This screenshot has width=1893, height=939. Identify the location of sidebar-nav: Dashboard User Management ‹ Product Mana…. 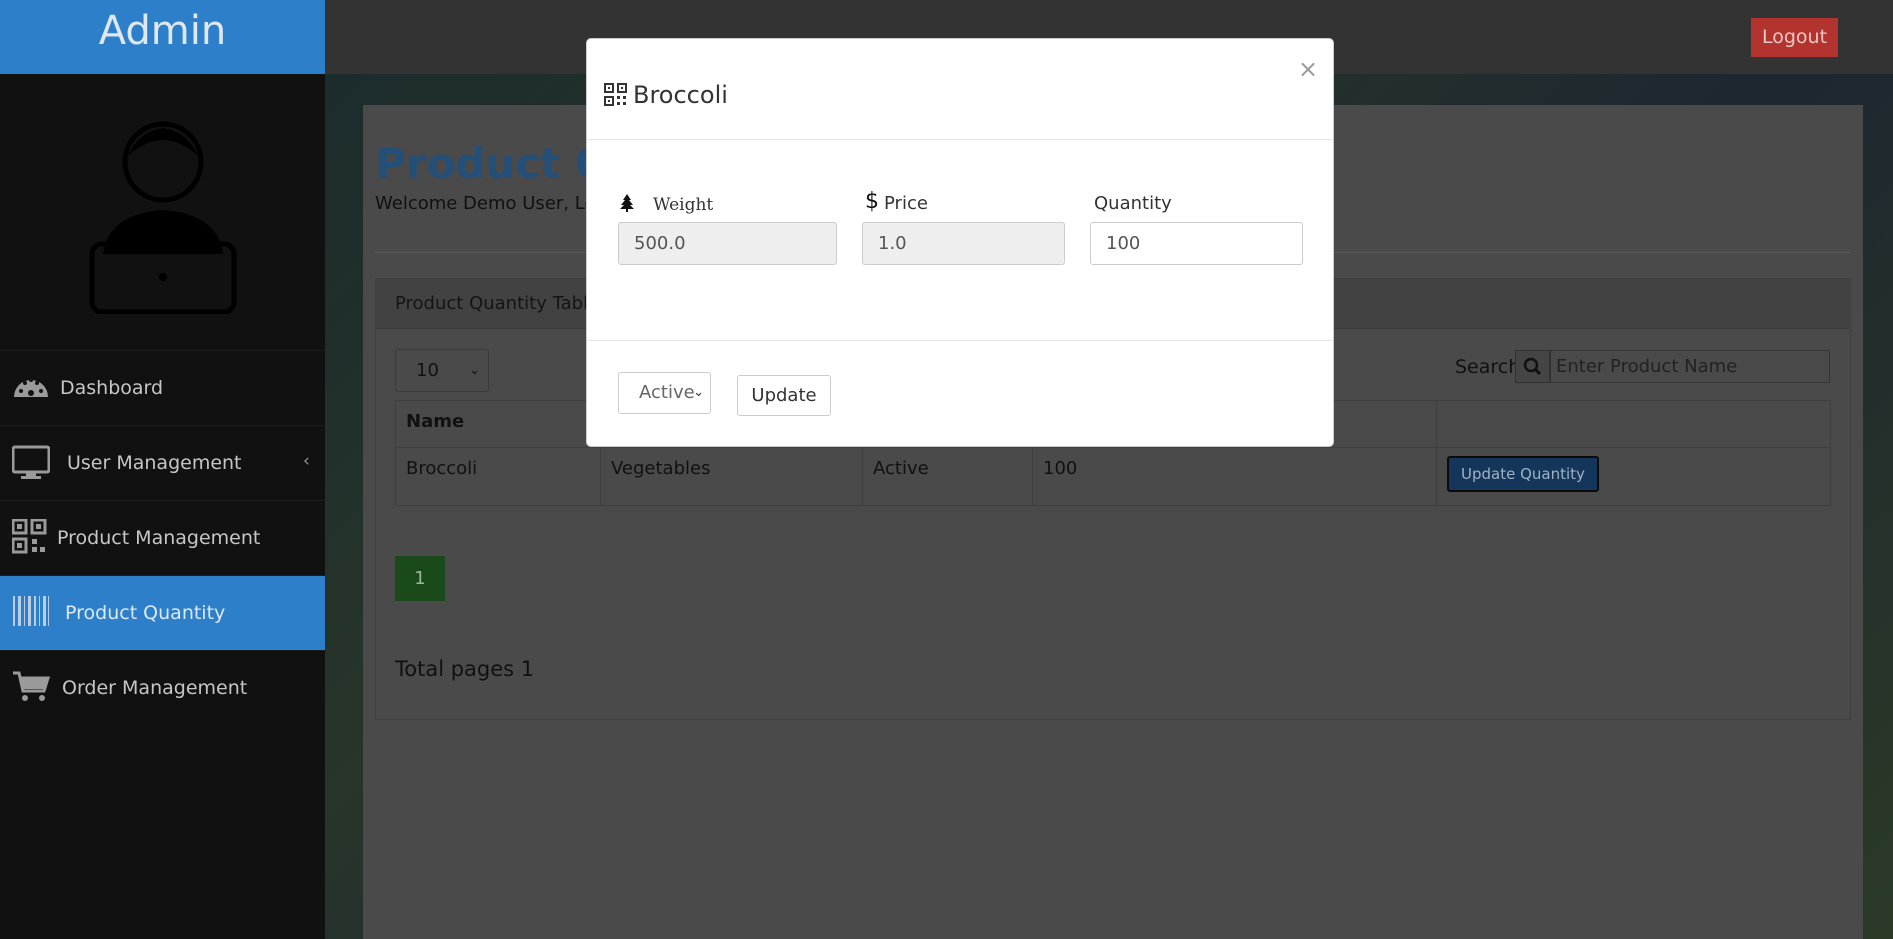
(162, 537).